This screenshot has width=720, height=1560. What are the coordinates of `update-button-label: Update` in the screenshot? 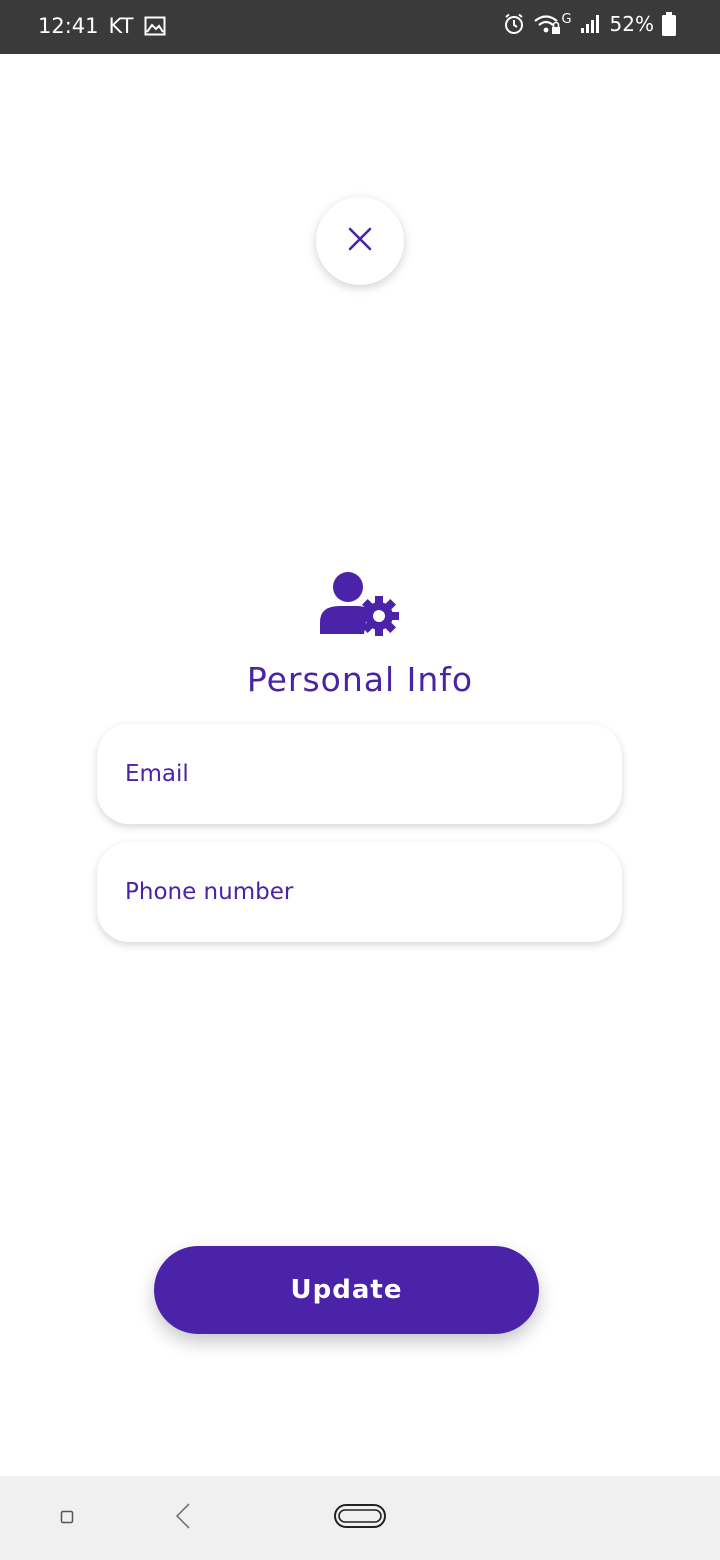 It's located at (346, 1290).